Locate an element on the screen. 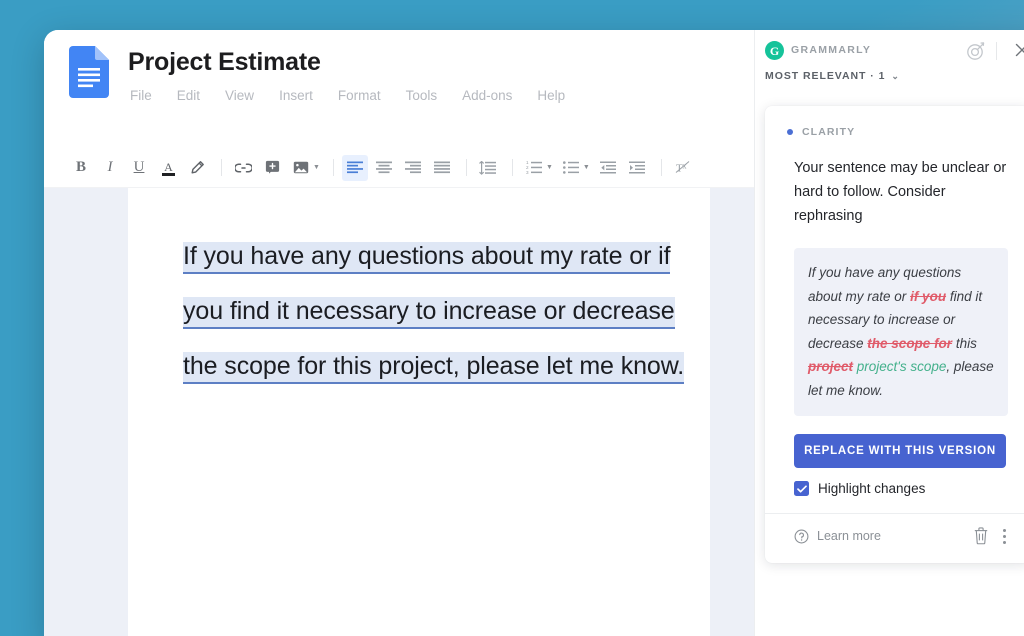 The width and height of the screenshot is (1024, 636). highlight-changes-row: Highlight changes is located at coordinates (901, 488).